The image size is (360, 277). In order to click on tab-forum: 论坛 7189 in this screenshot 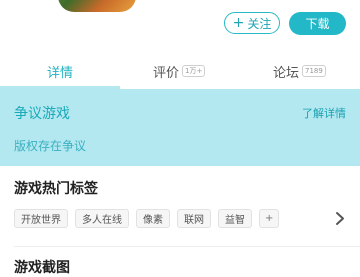, I will do `click(299, 71)`.